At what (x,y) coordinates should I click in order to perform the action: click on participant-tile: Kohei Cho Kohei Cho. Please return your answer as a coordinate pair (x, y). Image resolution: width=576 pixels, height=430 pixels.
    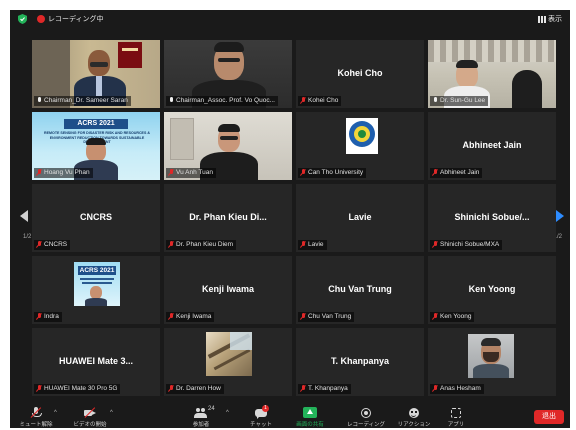
    Looking at the image, I should click on (360, 74).